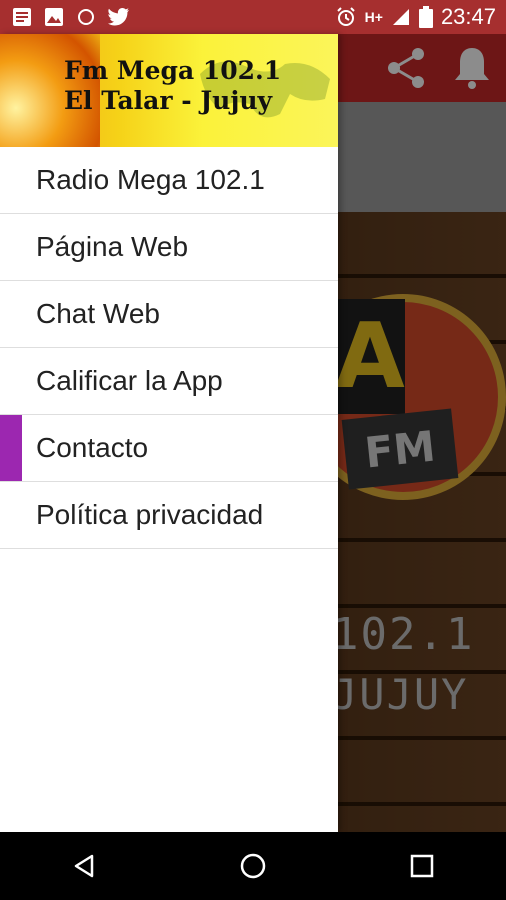 The height and width of the screenshot is (900, 506). Describe the element at coordinates (11, 448) in the screenshot. I see `active-indicator` at that location.